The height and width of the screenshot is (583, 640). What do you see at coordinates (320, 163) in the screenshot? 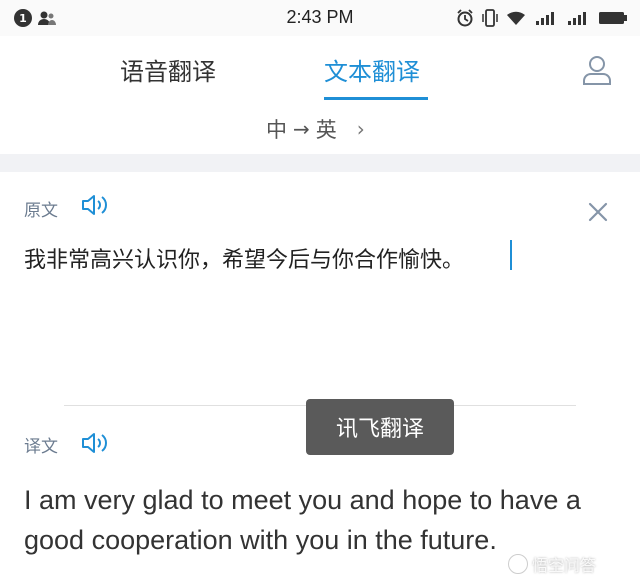
I see `section-separator` at bounding box center [320, 163].